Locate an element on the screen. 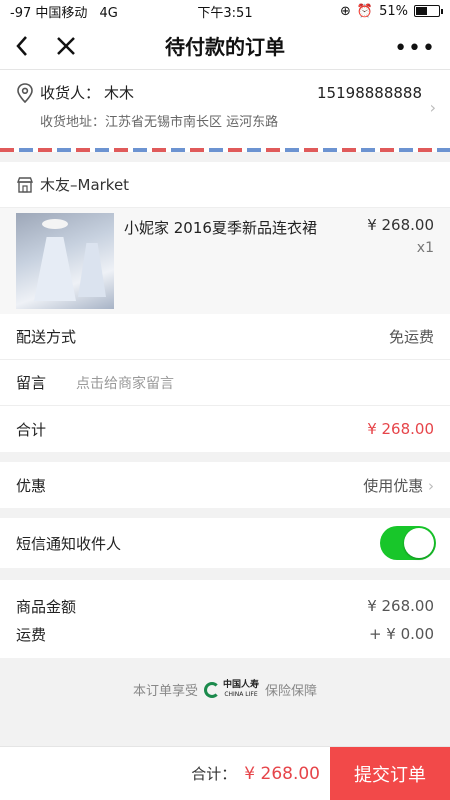 The height and width of the screenshot is (800, 450). bottom-total: 合计： ¥ 268.00 is located at coordinates (165, 773).